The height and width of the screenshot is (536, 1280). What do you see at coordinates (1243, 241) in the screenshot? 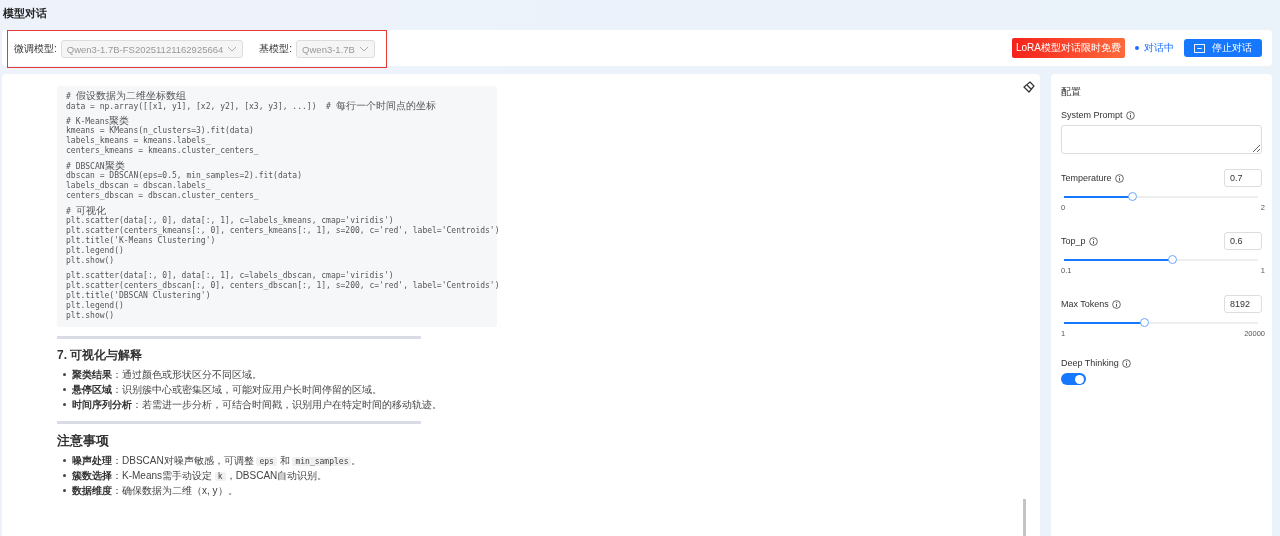
I see `number-field: 0.6` at bounding box center [1243, 241].